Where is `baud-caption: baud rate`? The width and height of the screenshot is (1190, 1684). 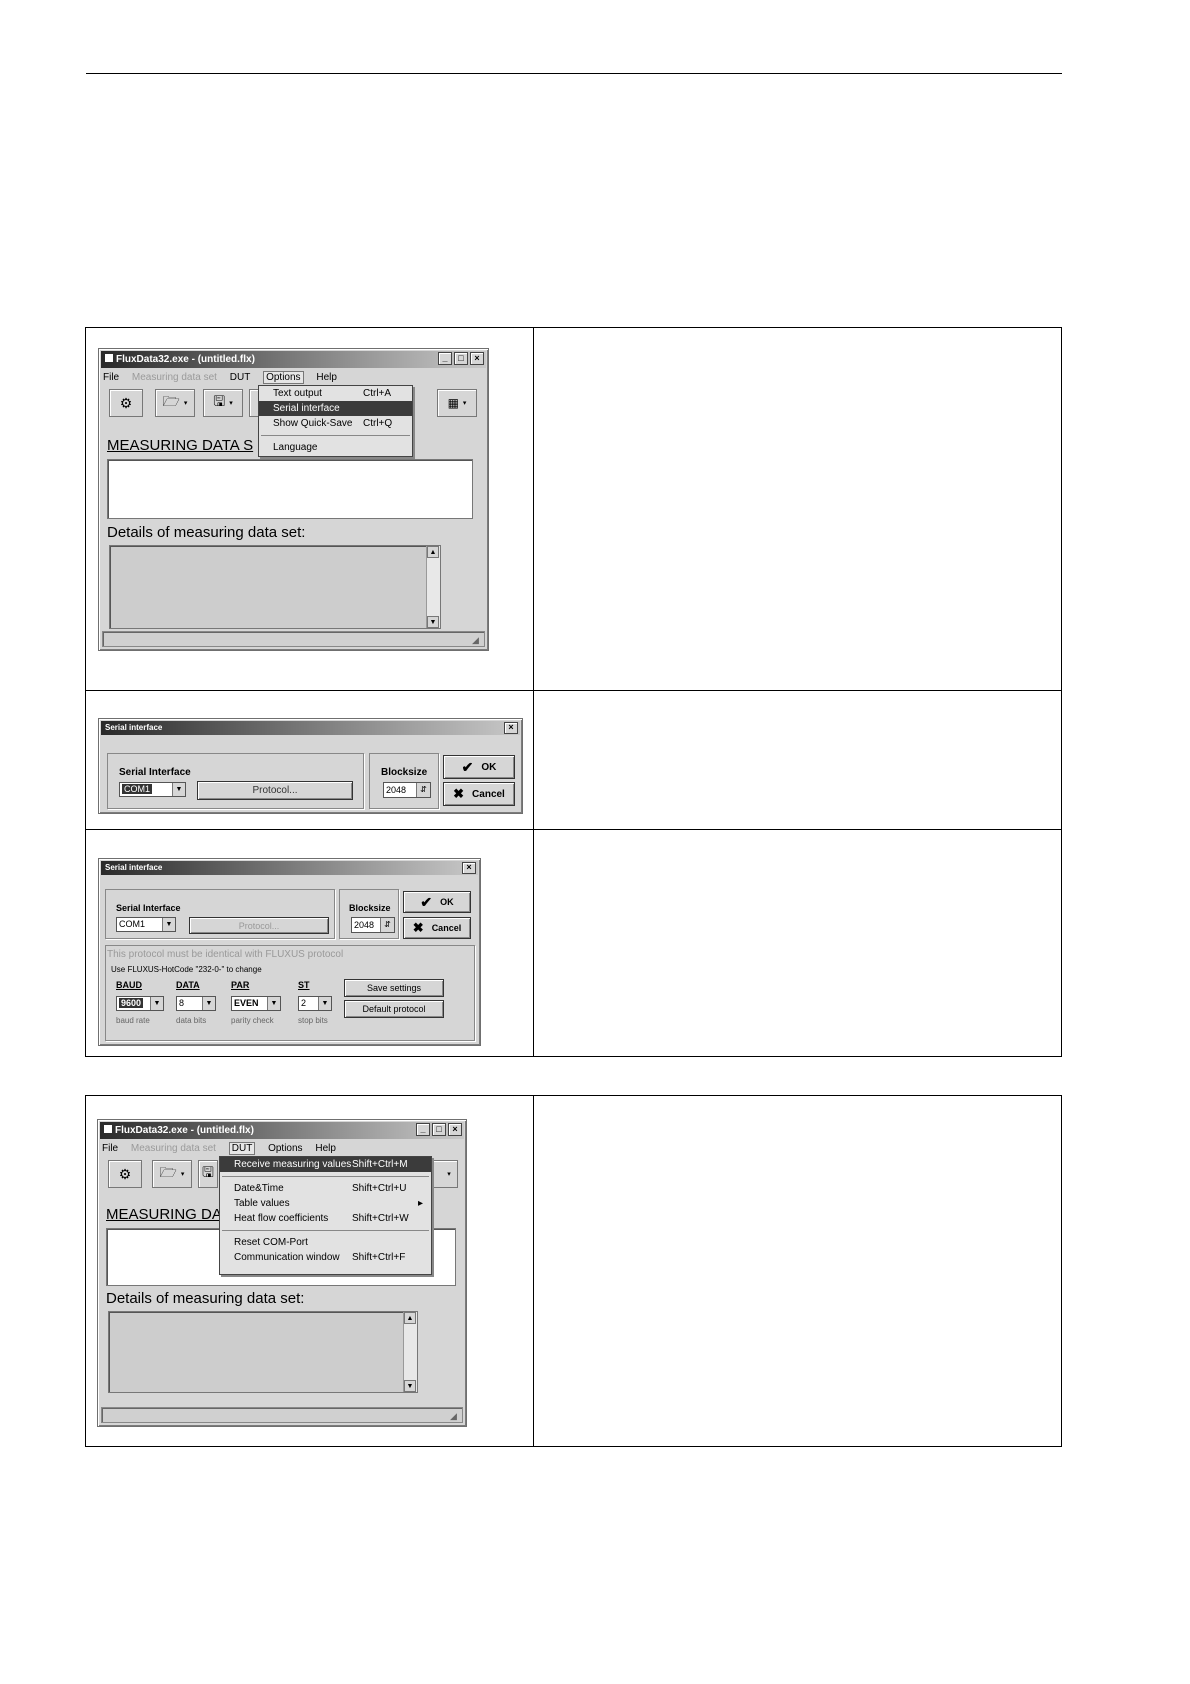
baud-caption: baud rate is located at coordinates (133, 1020).